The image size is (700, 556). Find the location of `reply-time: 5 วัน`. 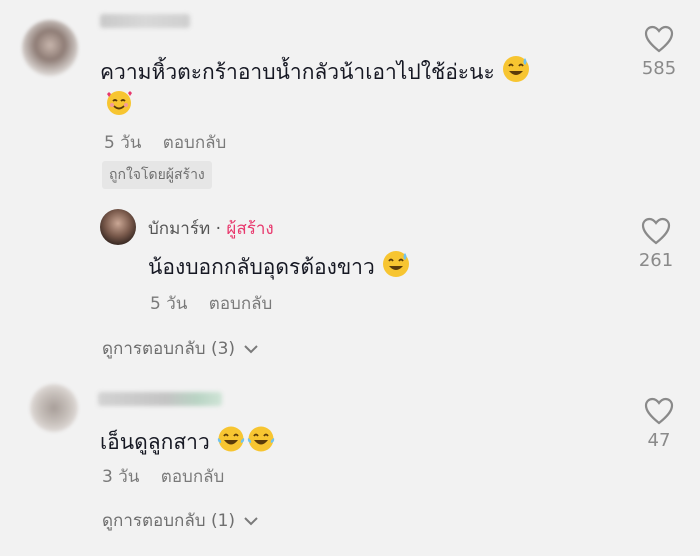

reply-time: 5 วัน is located at coordinates (169, 304).